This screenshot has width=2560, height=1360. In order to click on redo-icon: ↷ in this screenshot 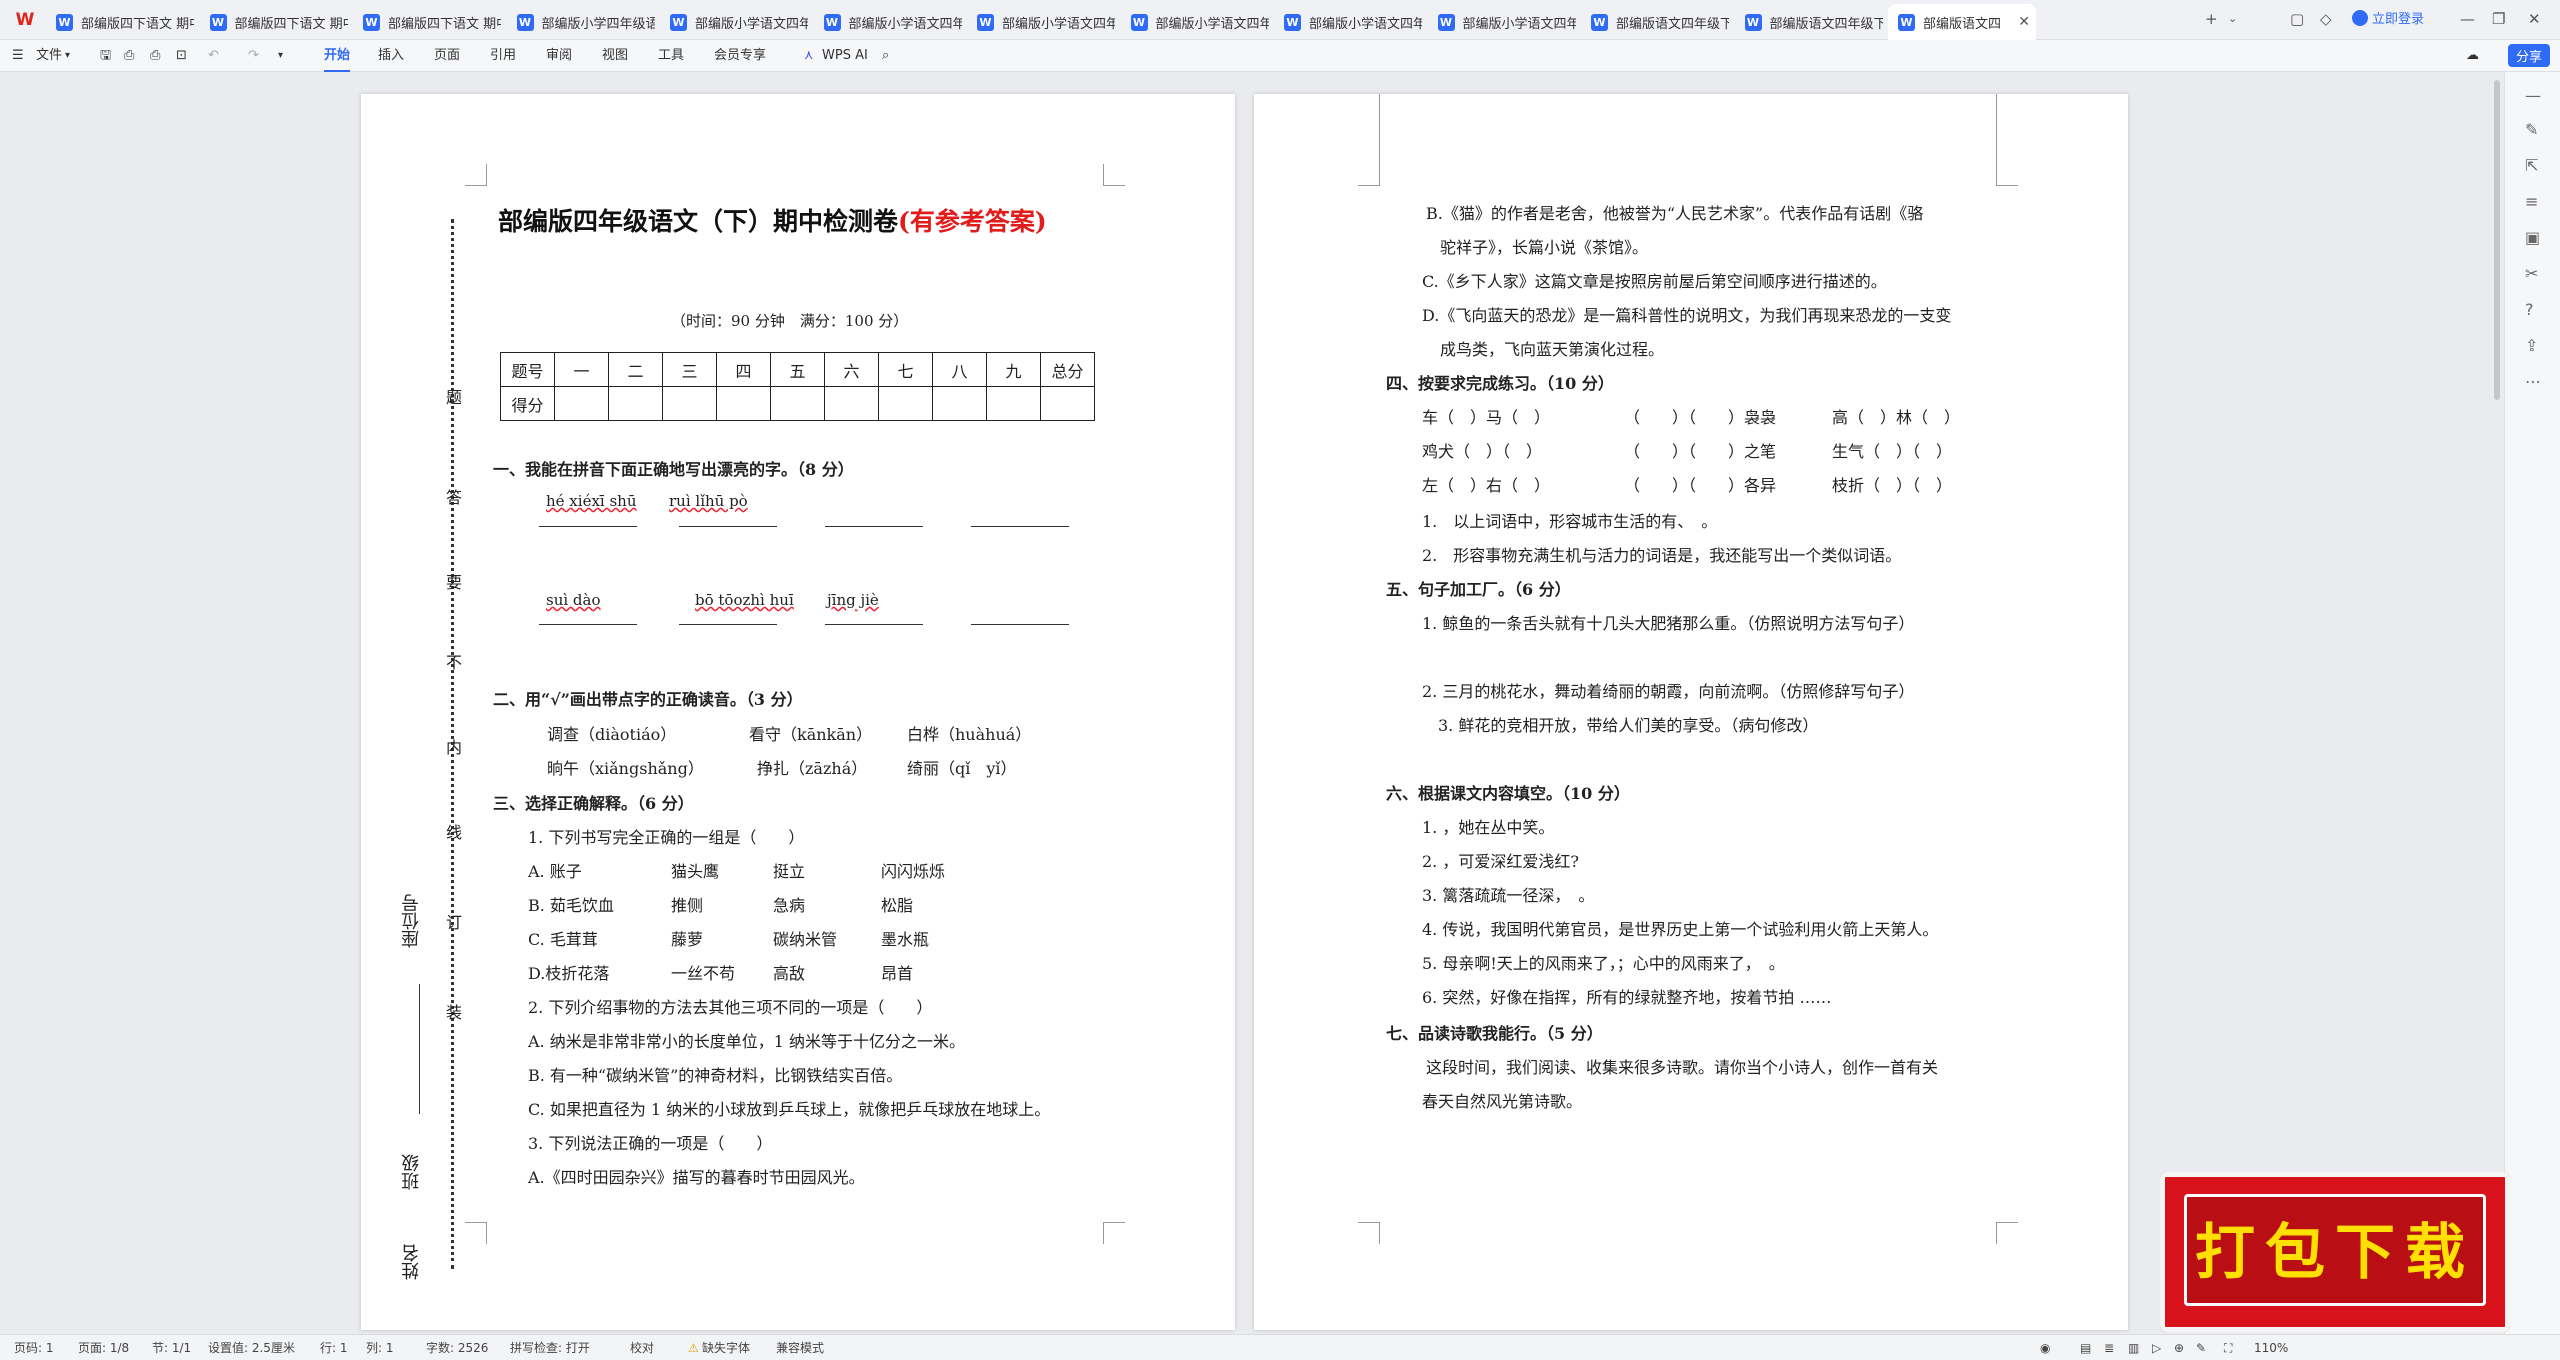, I will do `click(253, 56)`.